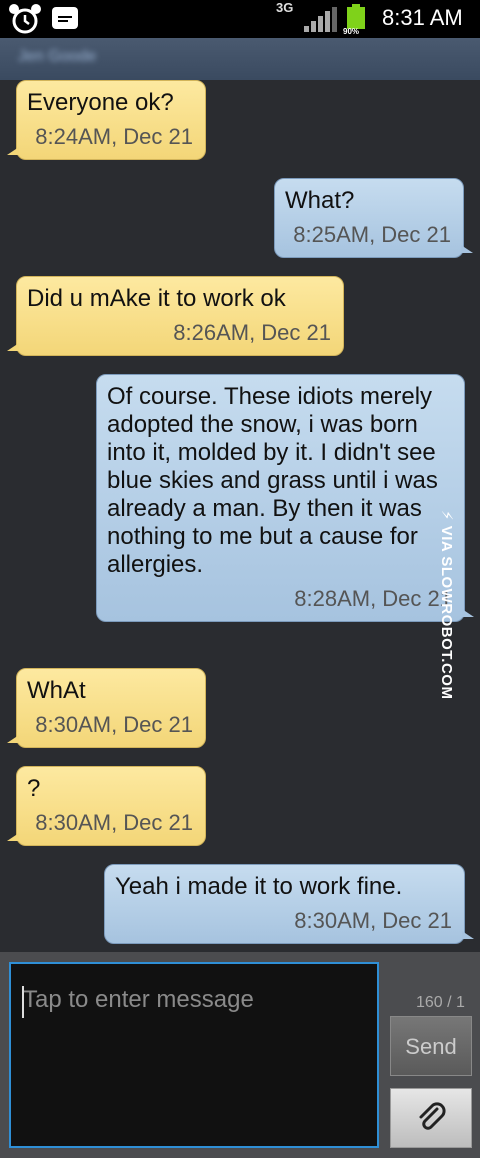  Describe the element at coordinates (56, 690) in the screenshot. I see `message-text: WhAt` at that location.